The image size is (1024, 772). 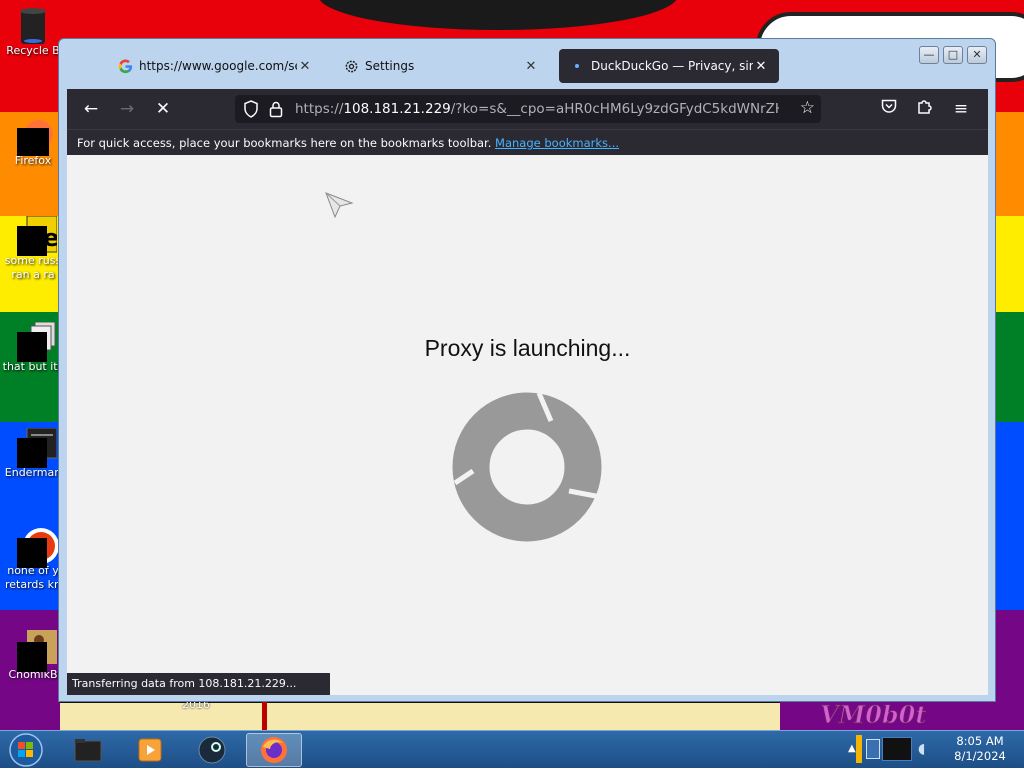 I want to click on system-tray: ▲ ◖, so click(x=893, y=750).